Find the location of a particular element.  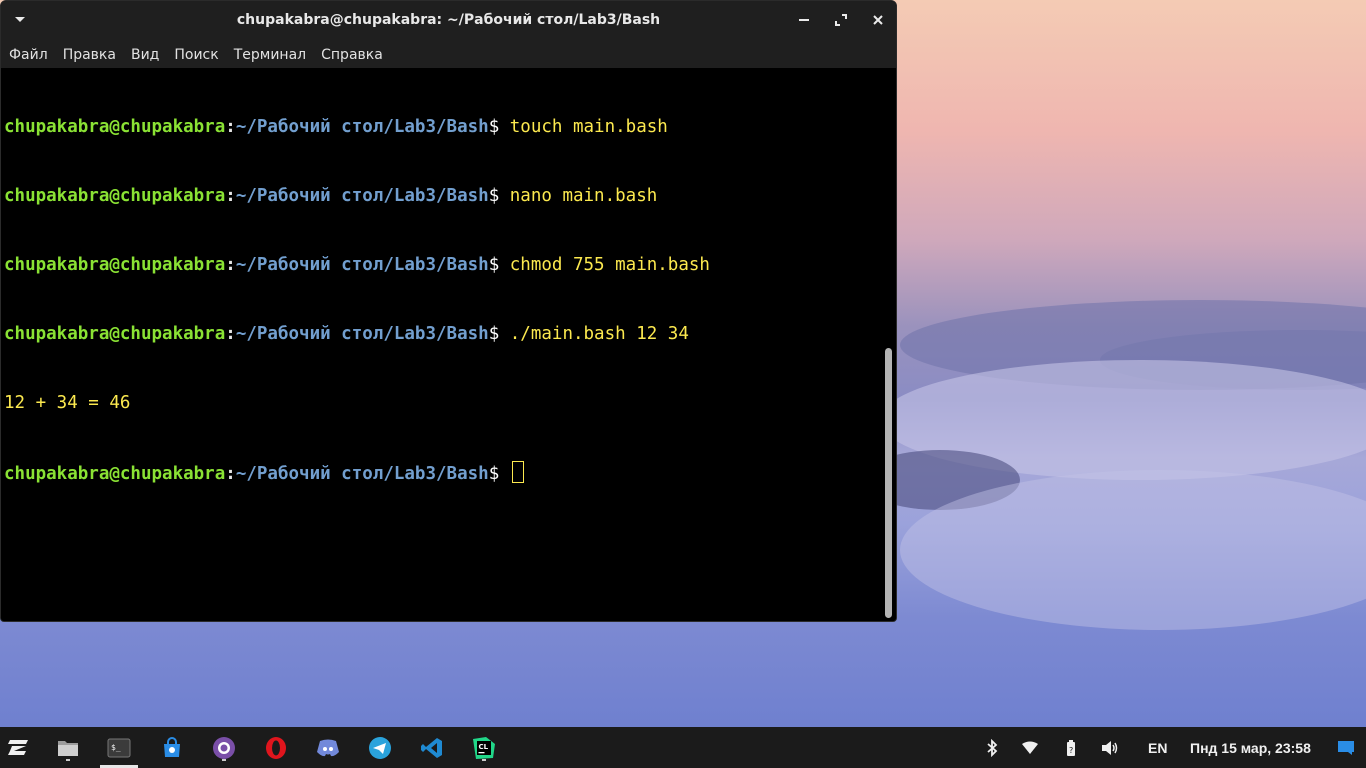

vscode-icon is located at coordinates (432, 748).